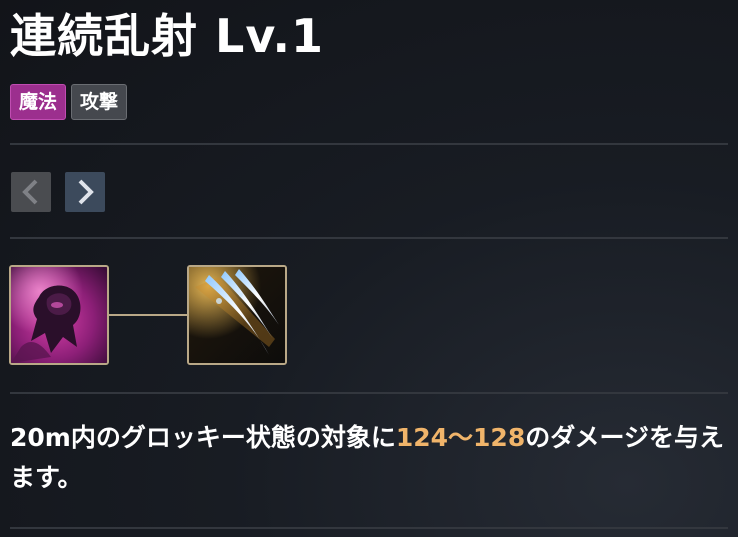 The image size is (738, 537). I want to click on skill-description: 20m内のグロッキー状態の対象に124〜128のダメージを与えます。, so click(367, 458).